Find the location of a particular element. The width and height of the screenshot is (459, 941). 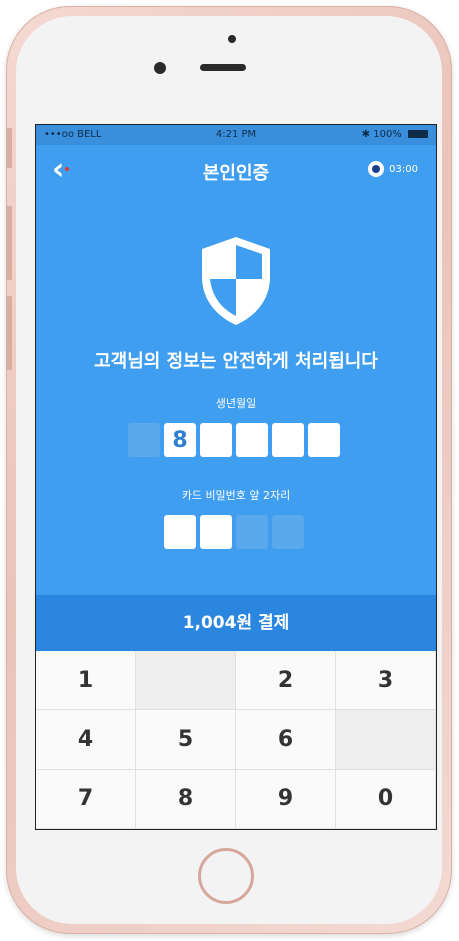

card-pin-input is located at coordinates (234, 532).